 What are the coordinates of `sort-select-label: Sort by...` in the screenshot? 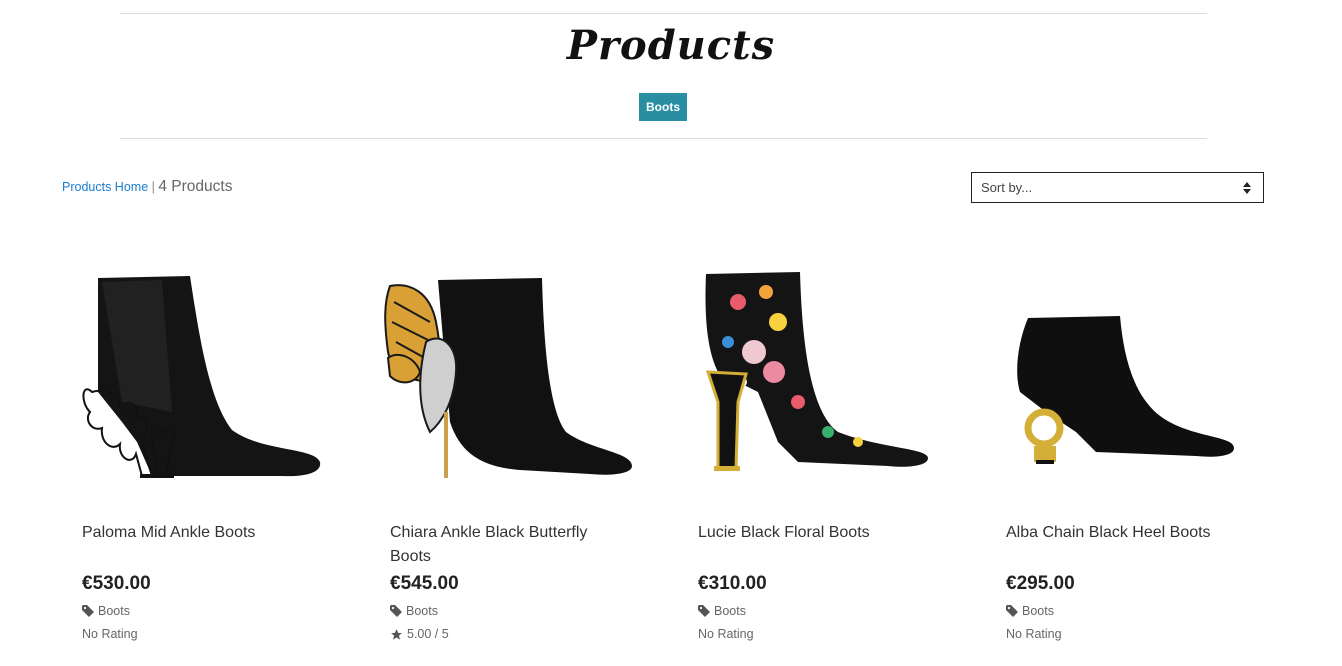 It's located at (1007, 187).